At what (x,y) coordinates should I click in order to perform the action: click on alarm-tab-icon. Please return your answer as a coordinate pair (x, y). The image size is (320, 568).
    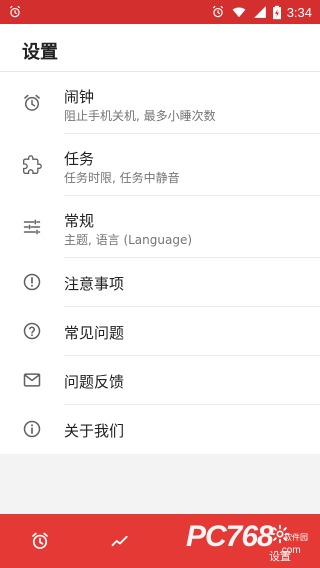
    Looking at the image, I should click on (40, 540).